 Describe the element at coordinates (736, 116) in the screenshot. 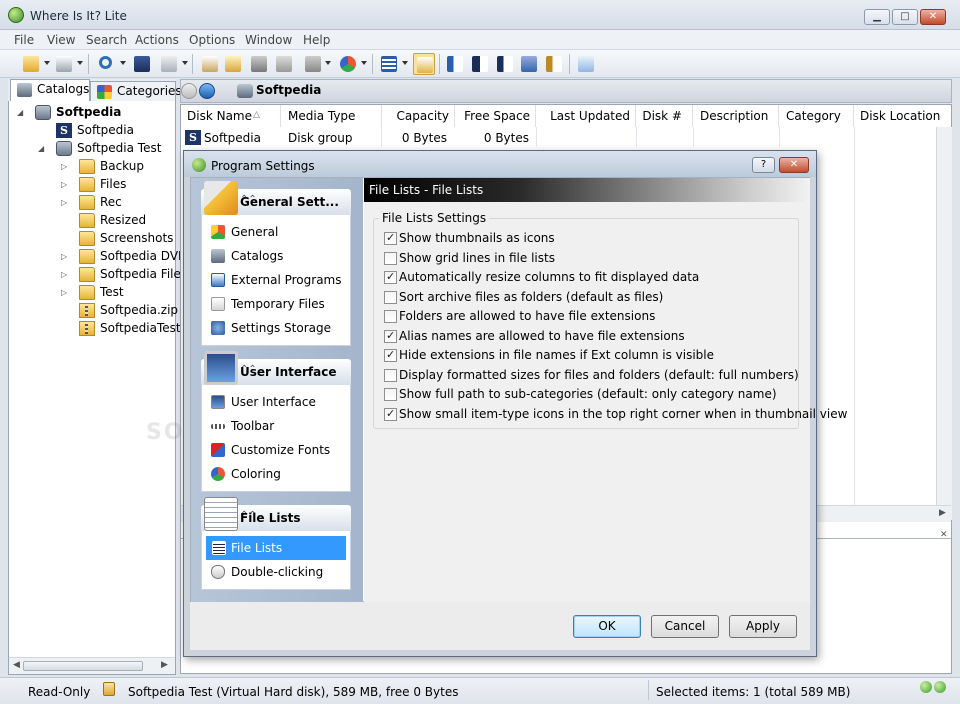

I see `column-header-description: Description` at that location.